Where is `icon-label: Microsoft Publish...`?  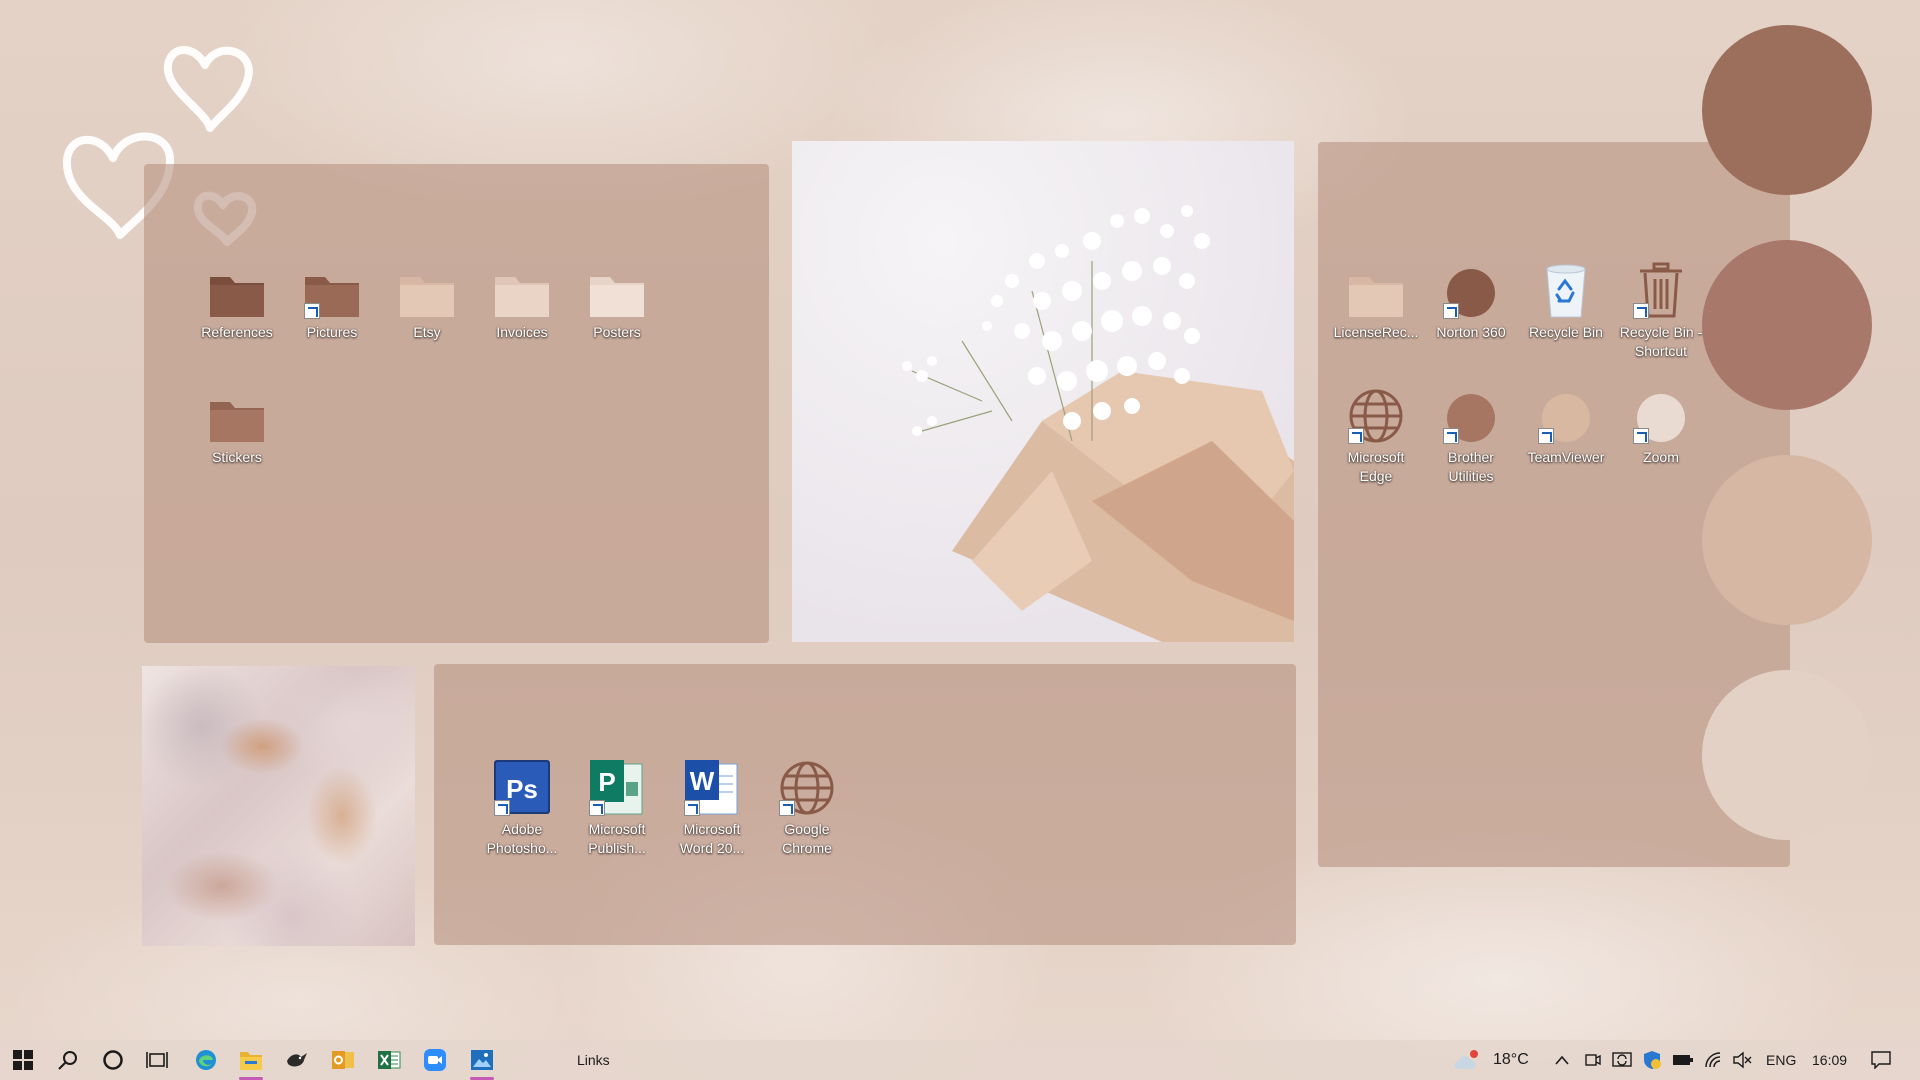 icon-label: Microsoft Publish... is located at coordinates (617, 838).